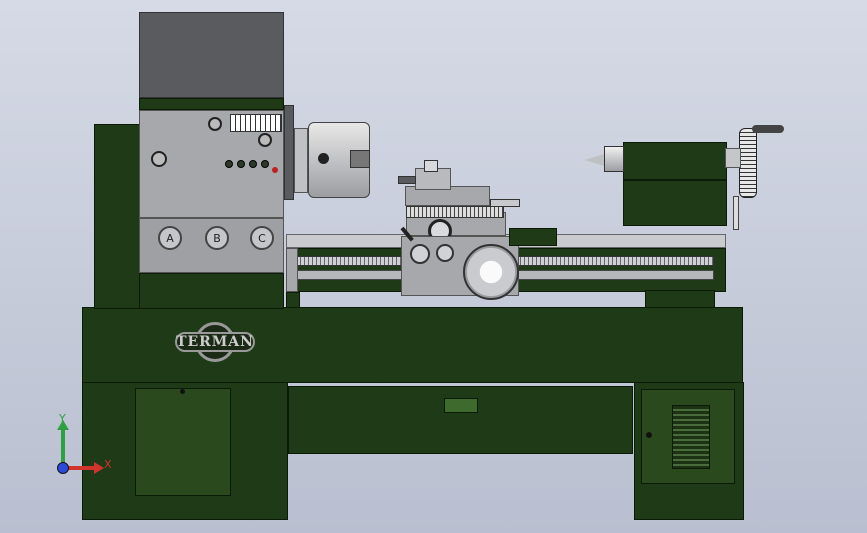 Image resolution: width=867 pixels, height=533 pixels. Describe the element at coordinates (360, 159) in the screenshot. I see `chuck-jaw` at that location.